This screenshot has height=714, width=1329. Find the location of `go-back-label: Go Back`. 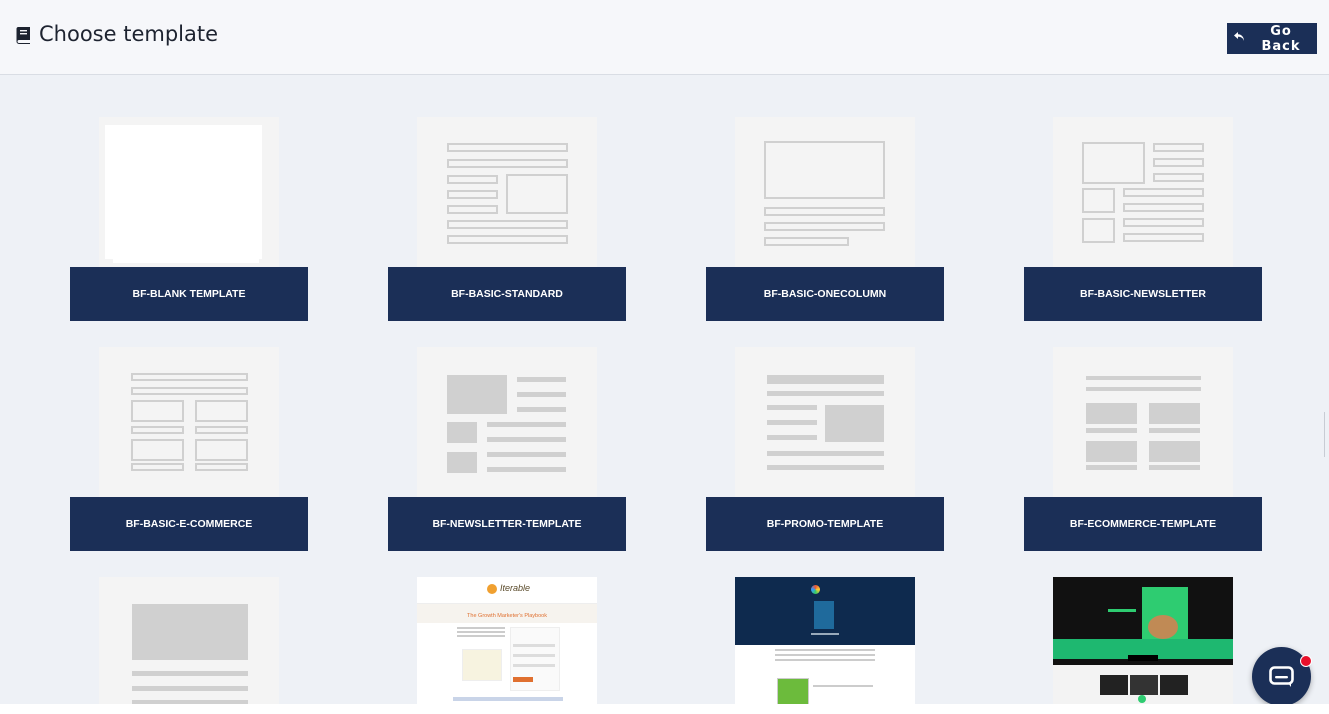

go-back-label: Go Back is located at coordinates (1281, 38).